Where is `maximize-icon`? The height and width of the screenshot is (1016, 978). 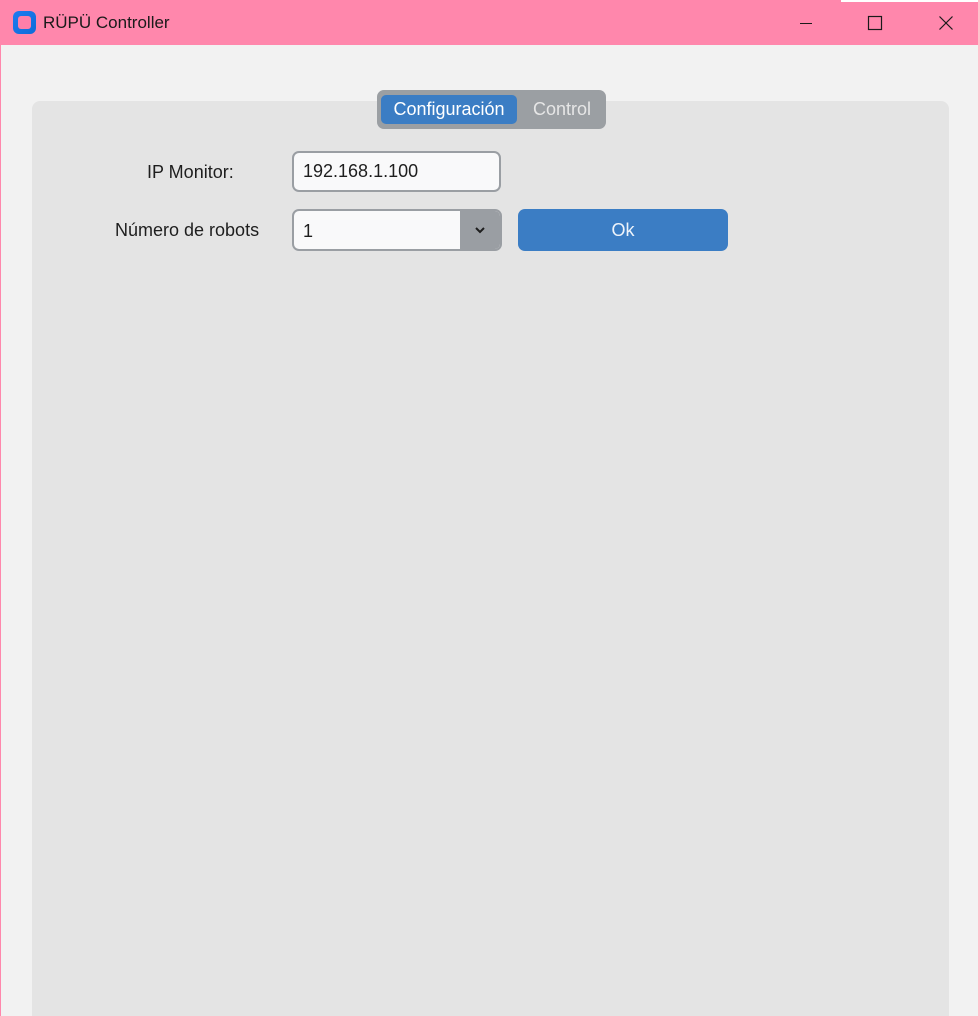
maximize-icon is located at coordinates (875, 22).